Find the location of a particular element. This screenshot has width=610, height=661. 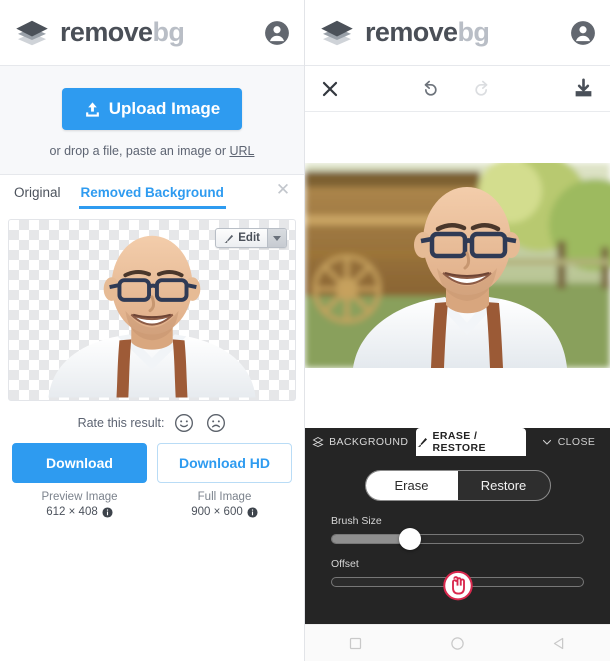

offset-control: Offset is located at coordinates (457, 579).